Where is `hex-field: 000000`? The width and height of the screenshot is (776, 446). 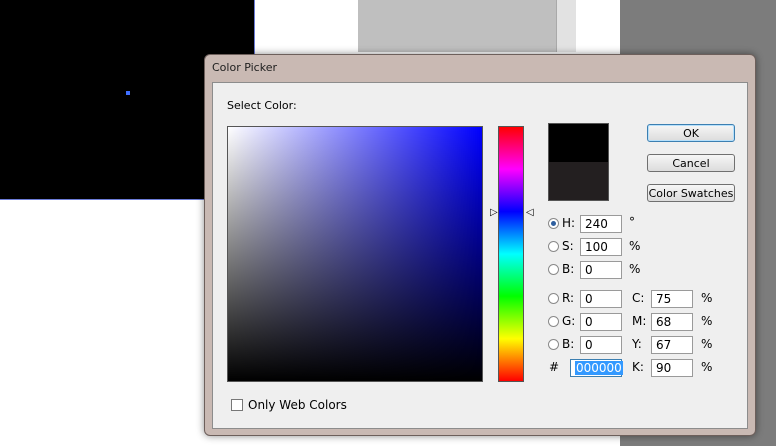 hex-field: 000000 is located at coordinates (596, 368).